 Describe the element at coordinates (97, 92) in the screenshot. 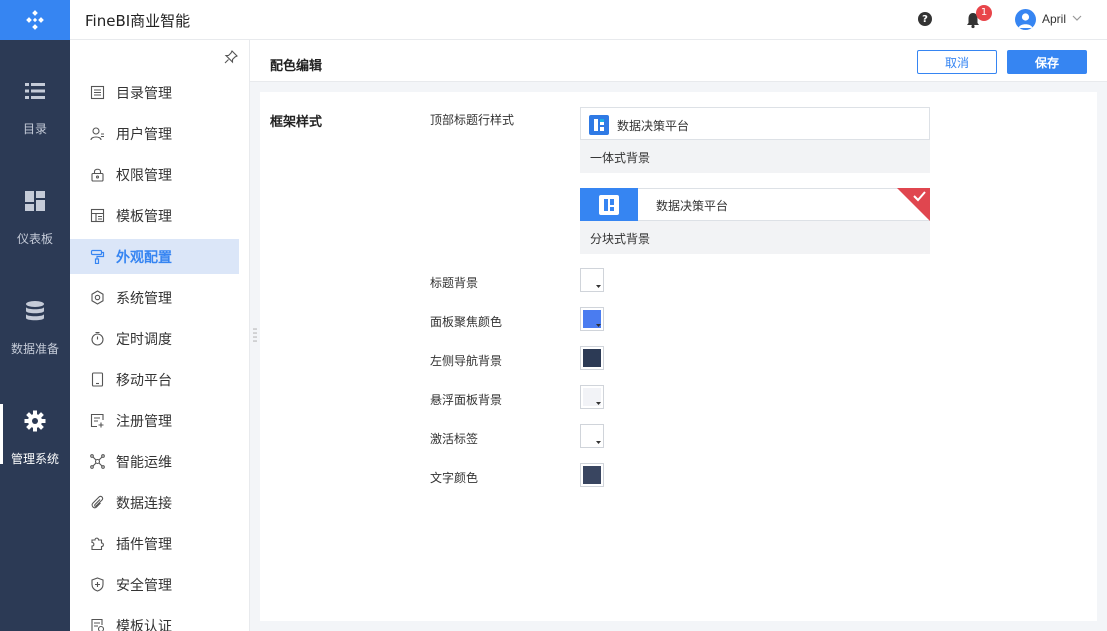

I see `catalog-icon` at that location.